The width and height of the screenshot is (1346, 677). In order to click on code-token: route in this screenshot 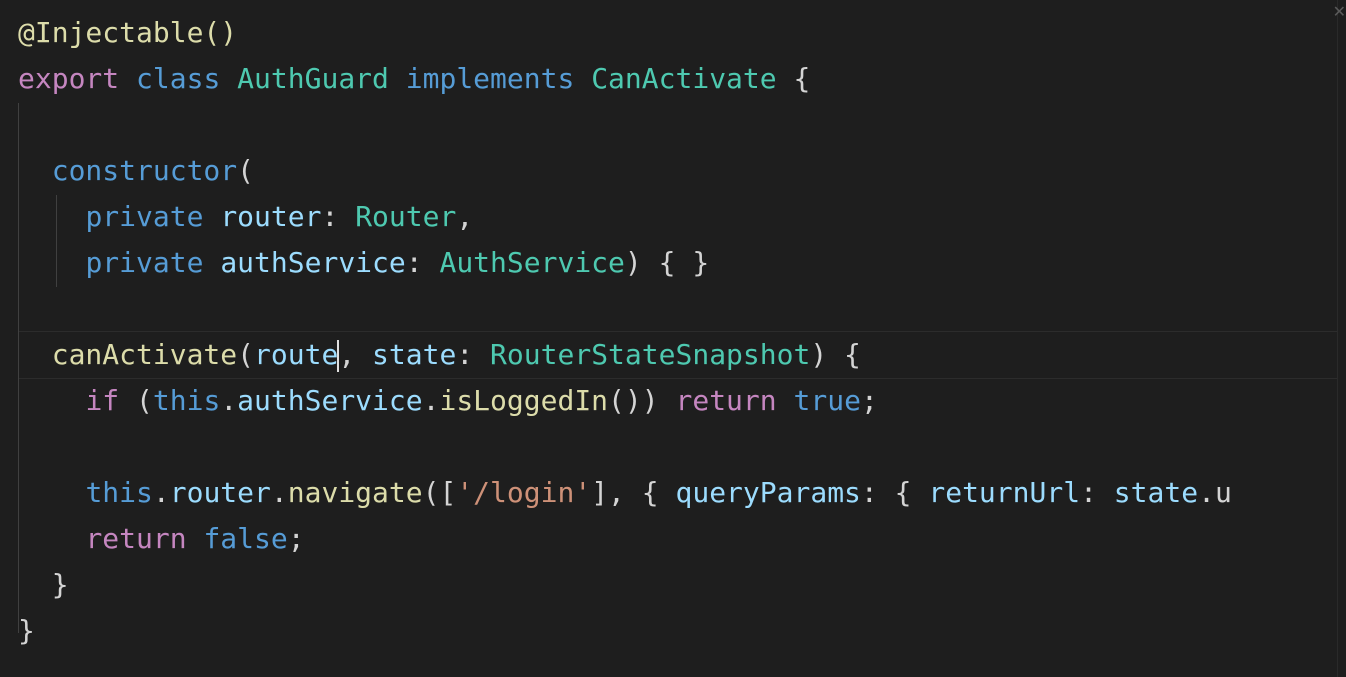, I will do `click(296, 354)`.